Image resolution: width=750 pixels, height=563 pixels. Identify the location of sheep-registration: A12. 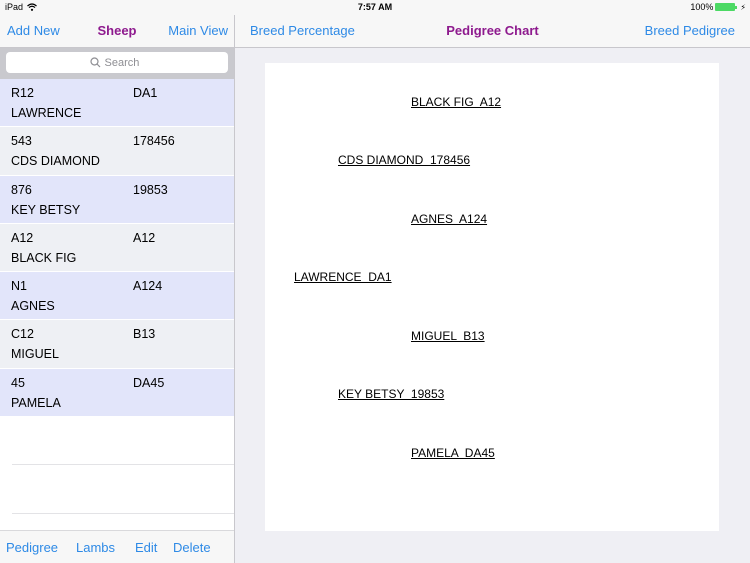
(144, 237).